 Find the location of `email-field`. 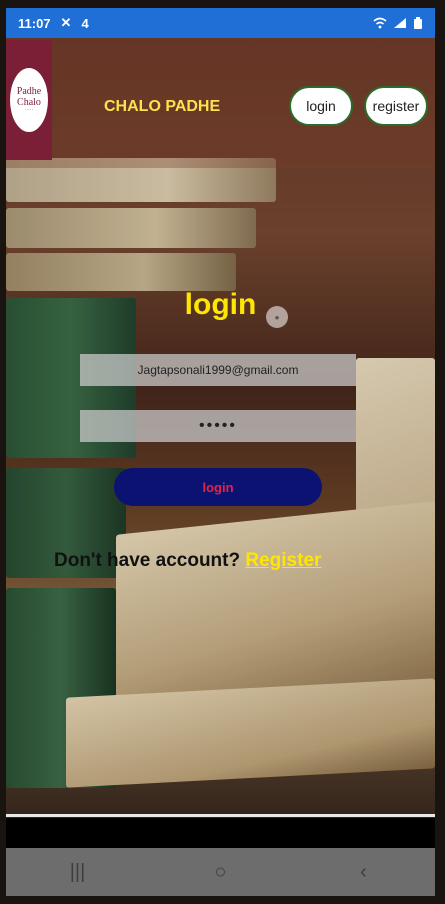

email-field is located at coordinates (218, 370).